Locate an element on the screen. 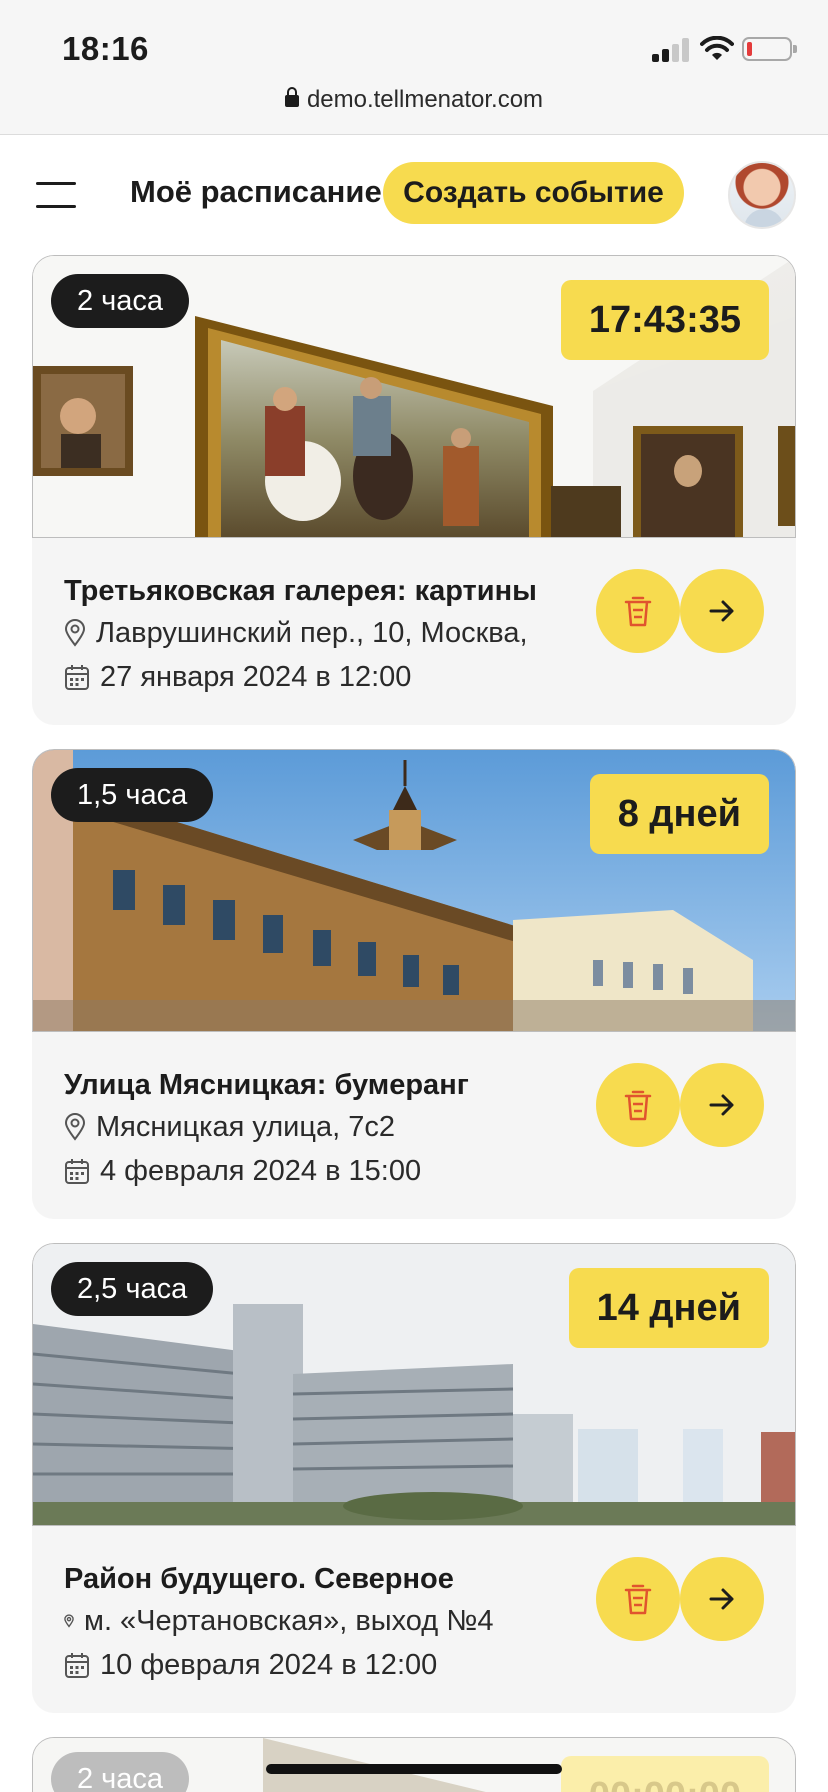  event-title: Район будущего. Северное is located at coordinates (259, 1579).